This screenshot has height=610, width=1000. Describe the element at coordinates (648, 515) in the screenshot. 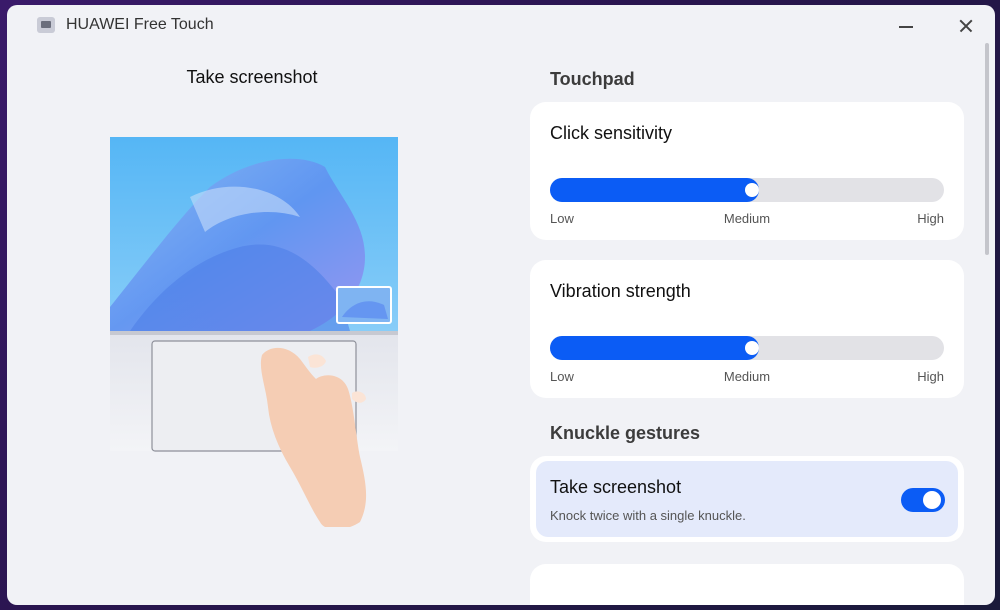

I see `take-screenshot-description: Knock twice with a single knuckle.` at that location.